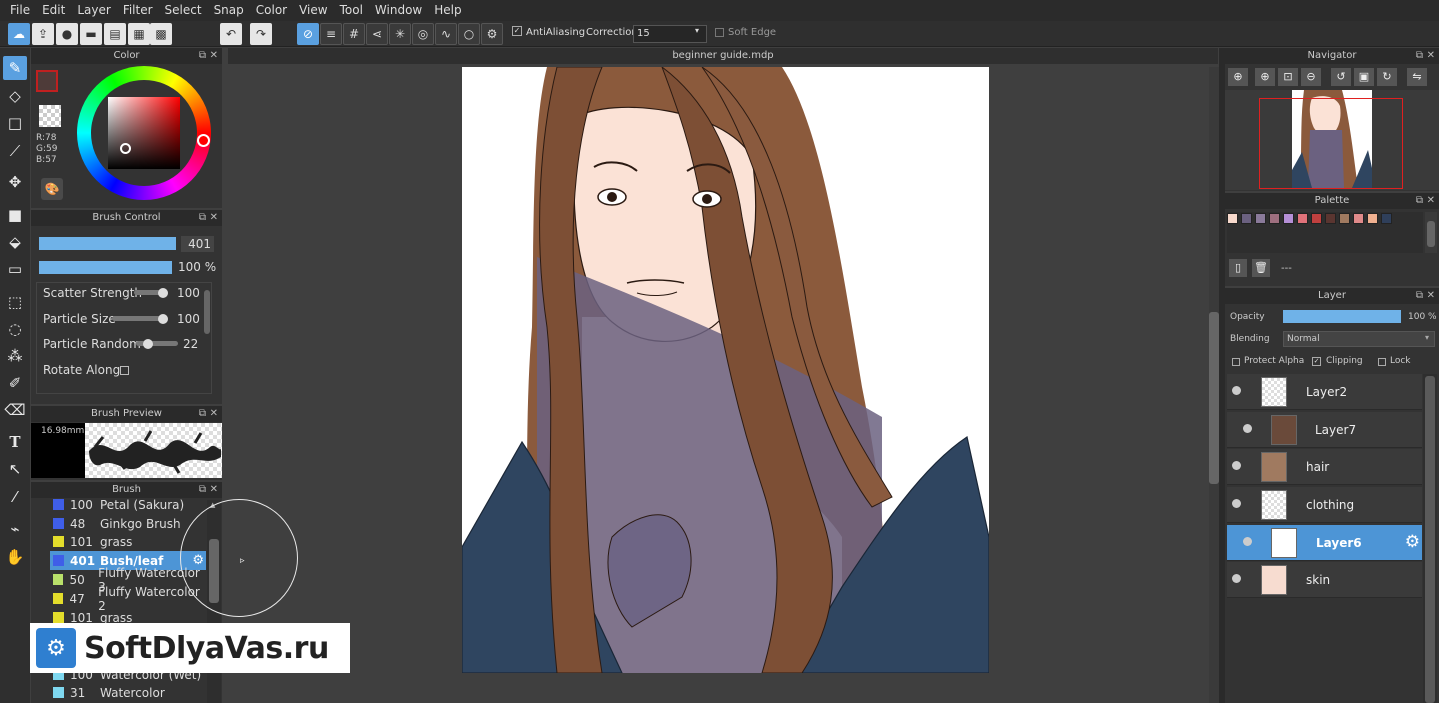 Image resolution: width=1439 pixels, height=703 pixels. I want to click on lasso-icon: ◌, so click(15, 329).